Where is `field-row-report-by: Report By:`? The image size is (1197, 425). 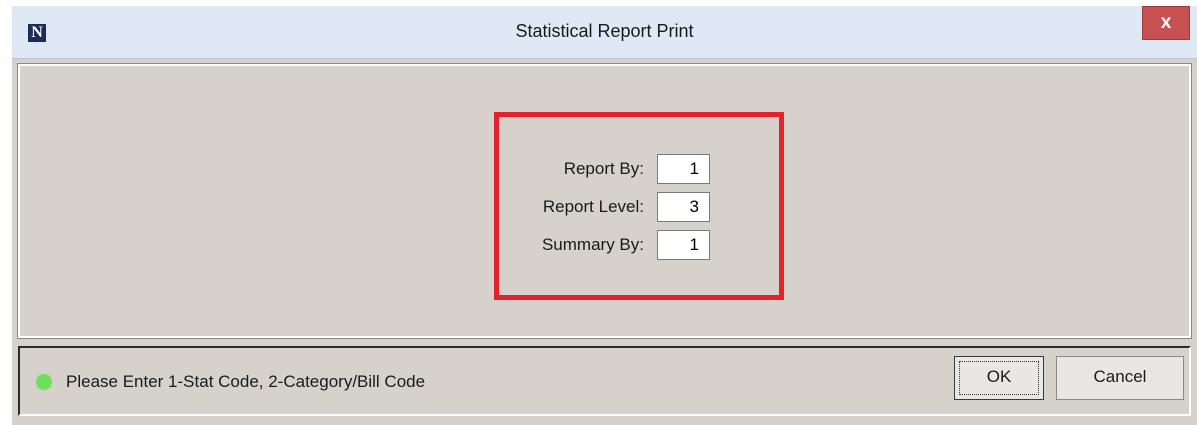 field-row-report-by: Report By: is located at coordinates (639, 169).